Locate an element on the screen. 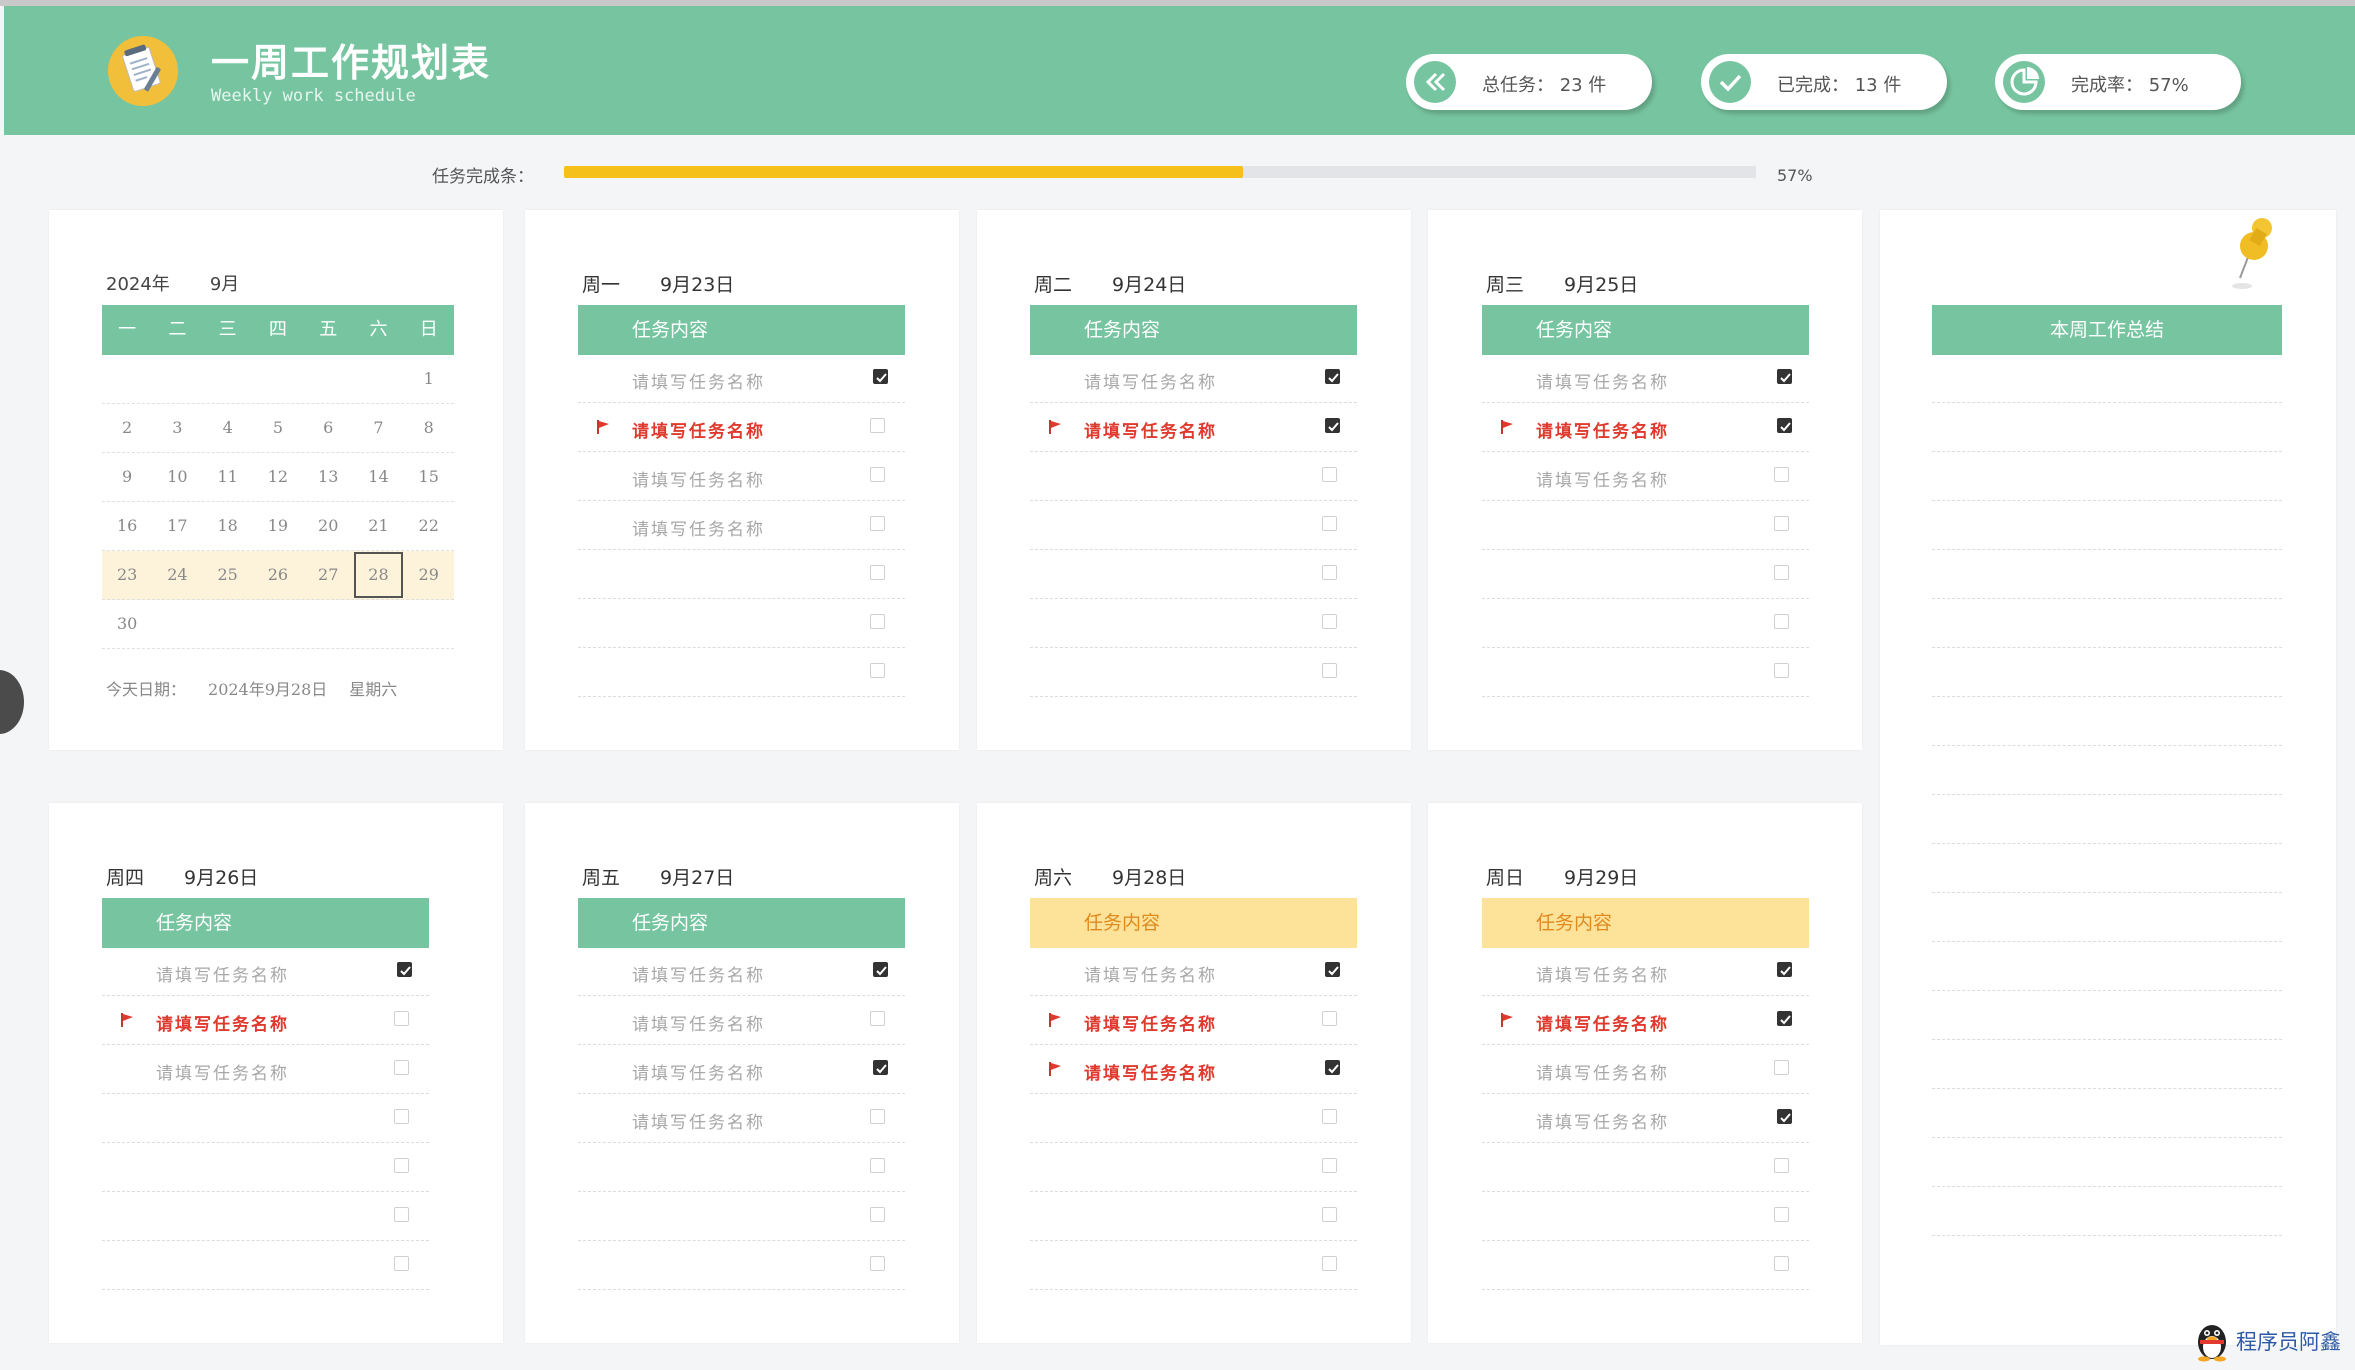 The image size is (2355, 1370). calendar-day: 5 is located at coordinates (278, 428).